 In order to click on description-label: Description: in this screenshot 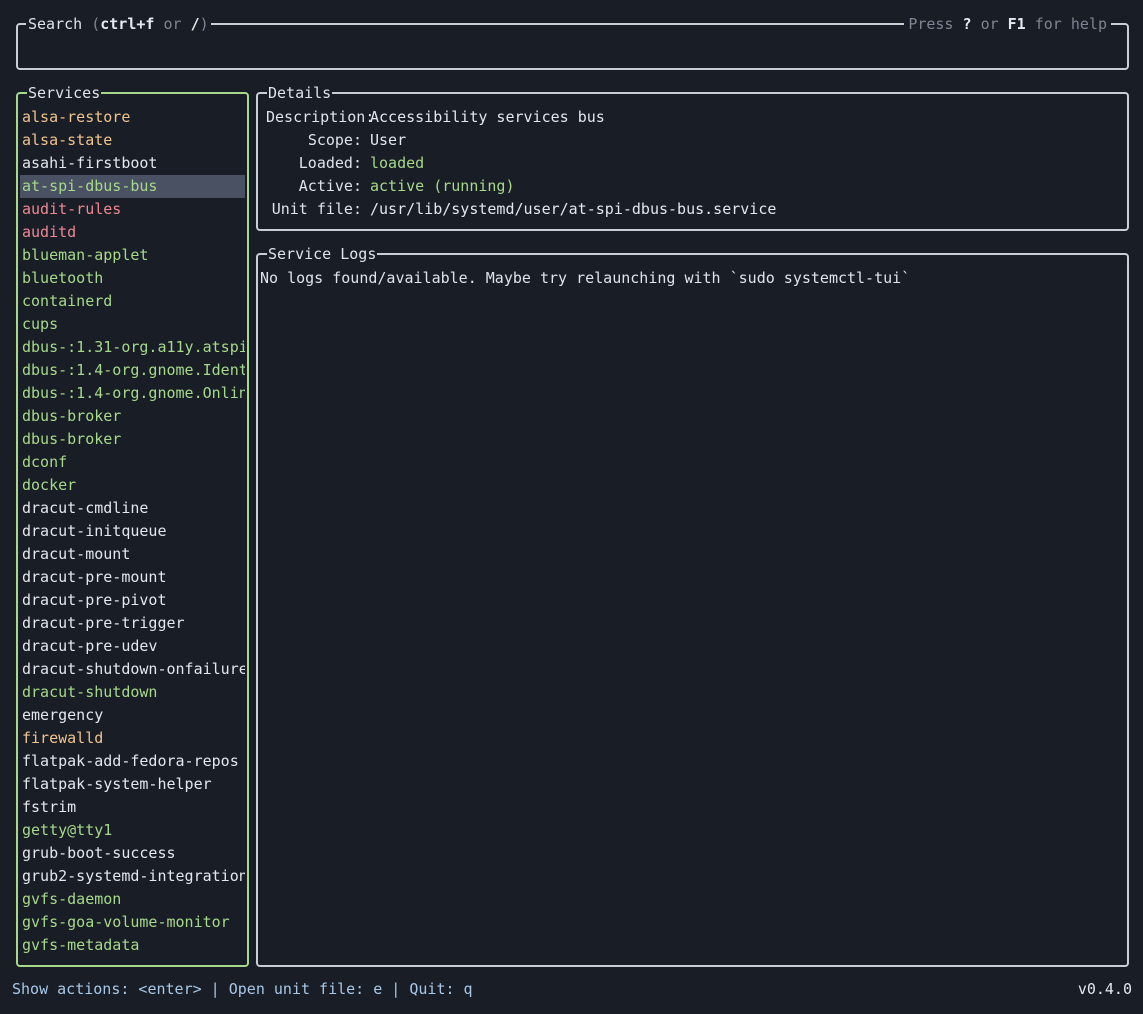, I will do `click(320, 117)`.